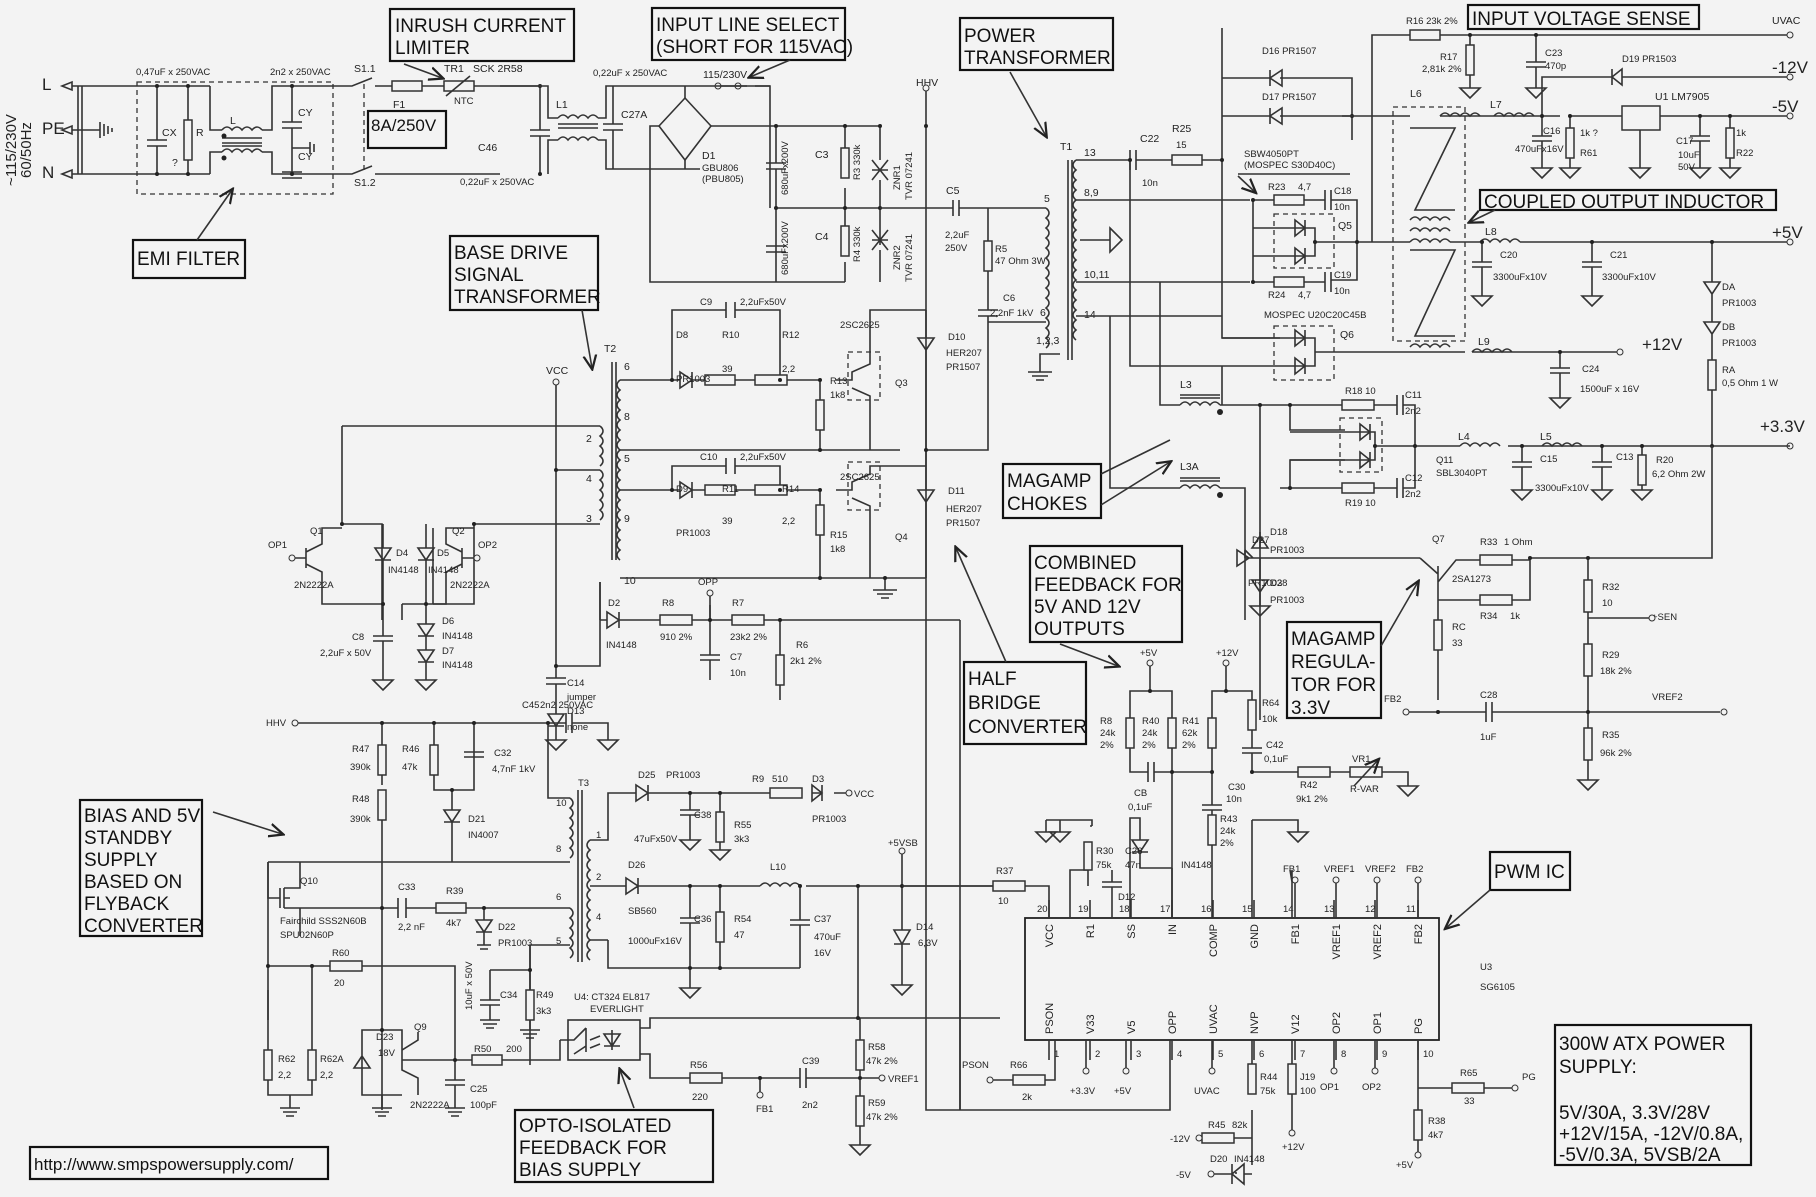 The height and width of the screenshot is (1197, 1816). Describe the element at coordinates (748, 25) in the screenshot. I see `svg-text: INPUT LINE SELECT` at that location.